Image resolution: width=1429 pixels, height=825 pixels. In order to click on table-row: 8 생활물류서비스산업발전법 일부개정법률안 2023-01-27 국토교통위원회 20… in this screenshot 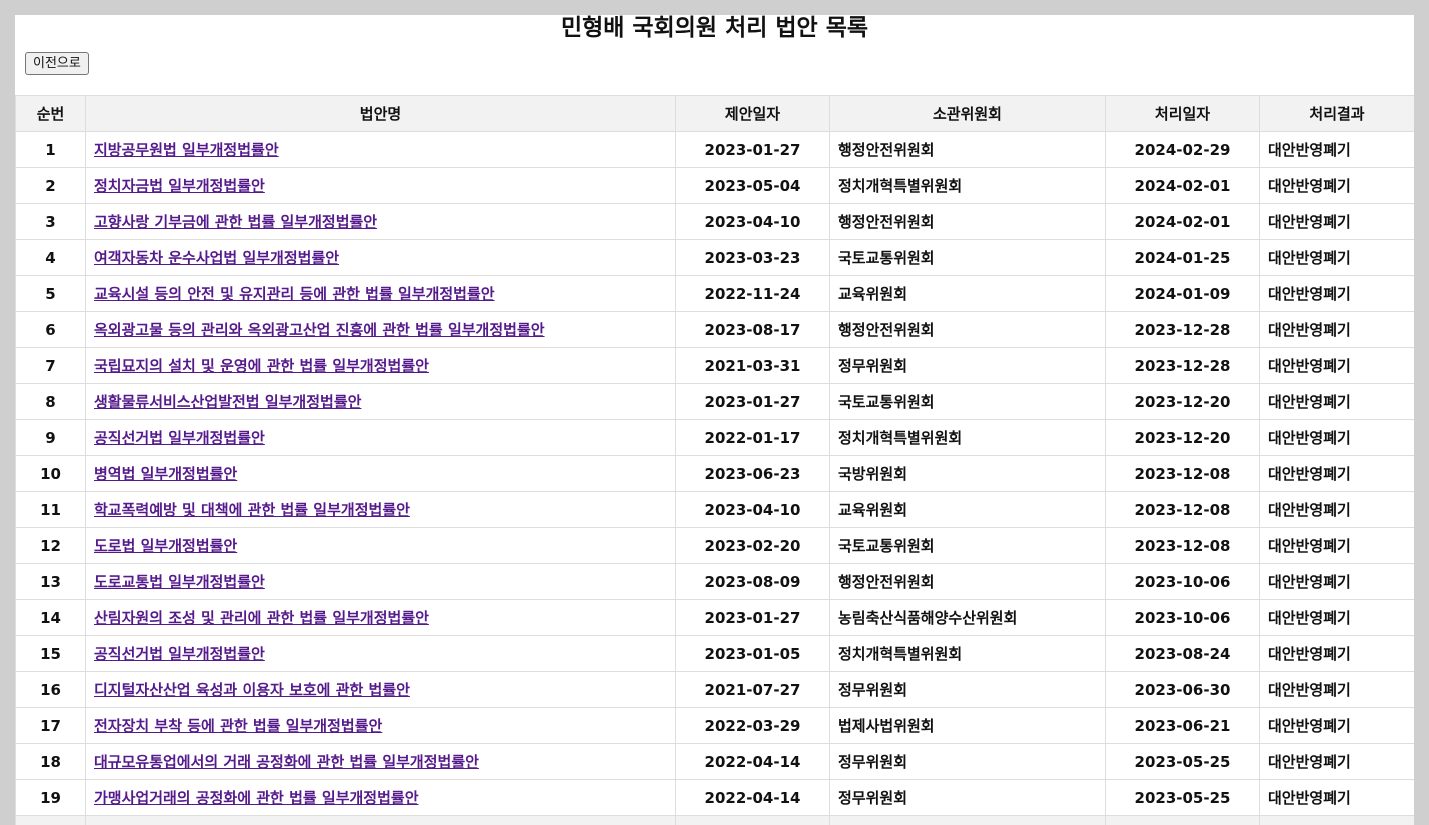, I will do `click(714, 401)`.